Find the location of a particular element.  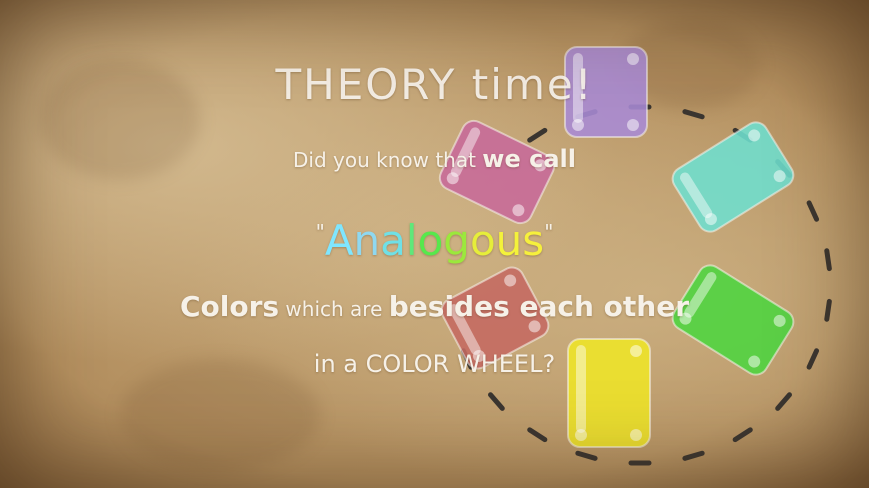

term-letter: g is located at coordinates (456, 240).